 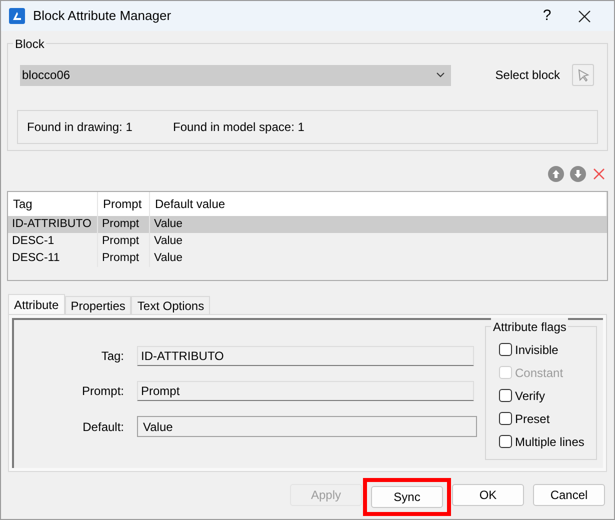 What do you see at coordinates (53, 224) in the screenshot?
I see `table-cell: ID-ATTRIBUTO` at bounding box center [53, 224].